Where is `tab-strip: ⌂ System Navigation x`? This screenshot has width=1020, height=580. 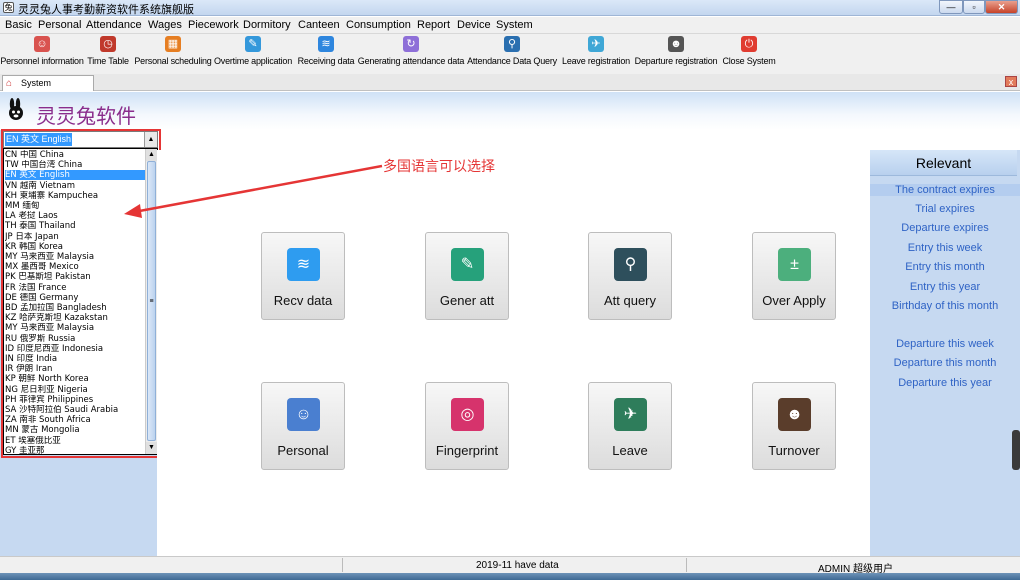 tab-strip: ⌂ System Navigation x is located at coordinates (510, 88).